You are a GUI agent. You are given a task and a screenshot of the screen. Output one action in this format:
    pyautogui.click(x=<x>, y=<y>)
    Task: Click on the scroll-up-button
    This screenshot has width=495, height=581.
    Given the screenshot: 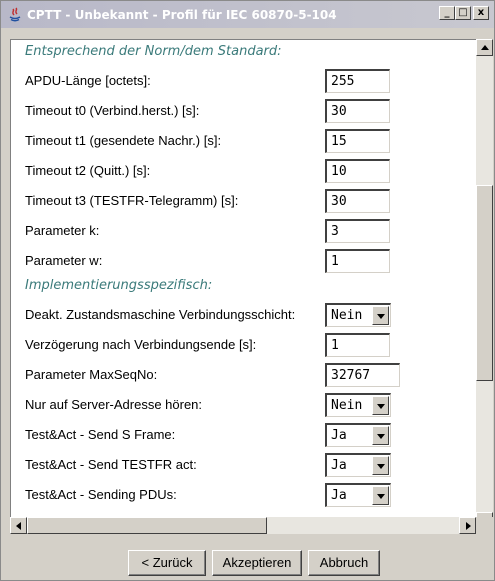 What is the action you would take?
    pyautogui.click(x=484, y=47)
    